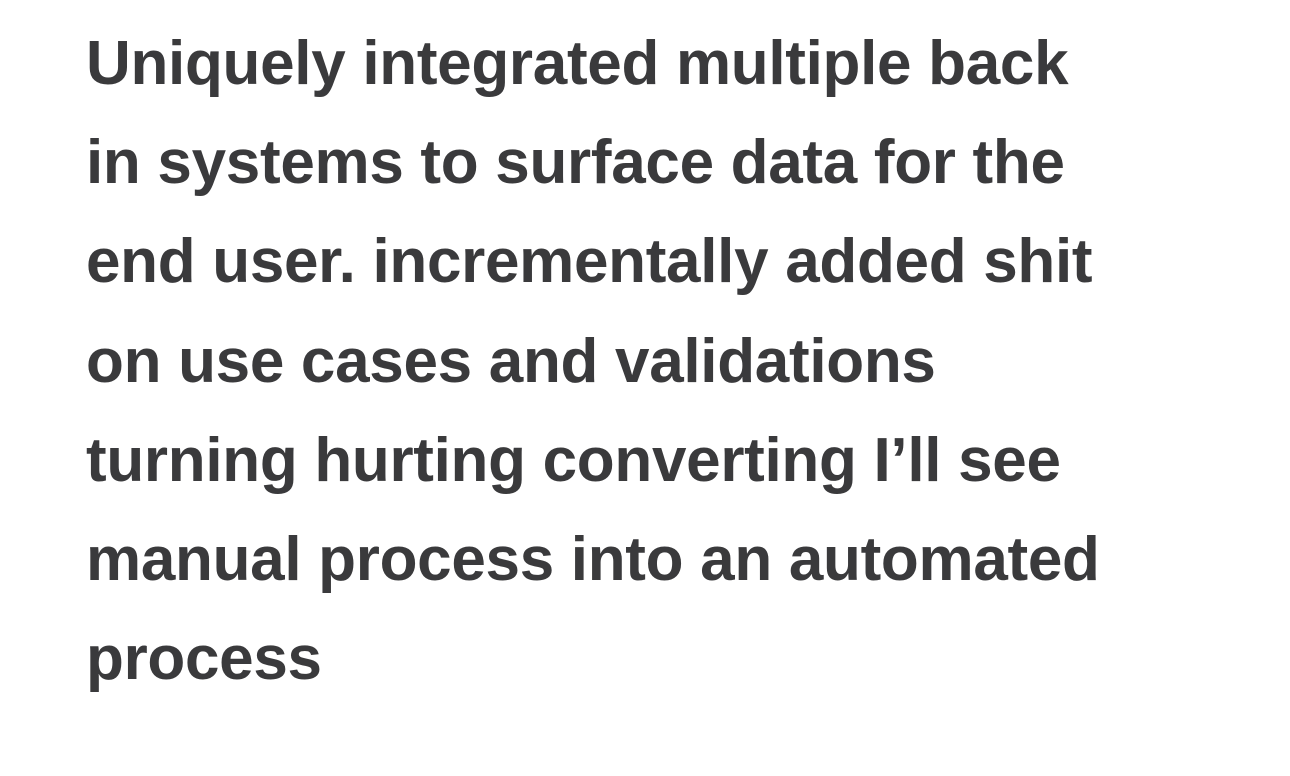  Describe the element at coordinates (593, 559) in the screenshot. I see `note-line-6: manual process into an automated` at that location.